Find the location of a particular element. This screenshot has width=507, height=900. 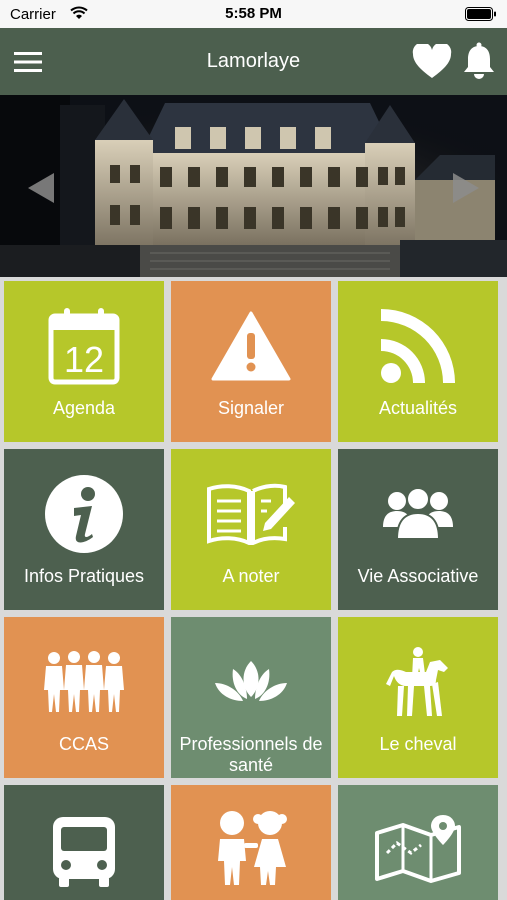

warning-icon is located at coordinates (251, 346).